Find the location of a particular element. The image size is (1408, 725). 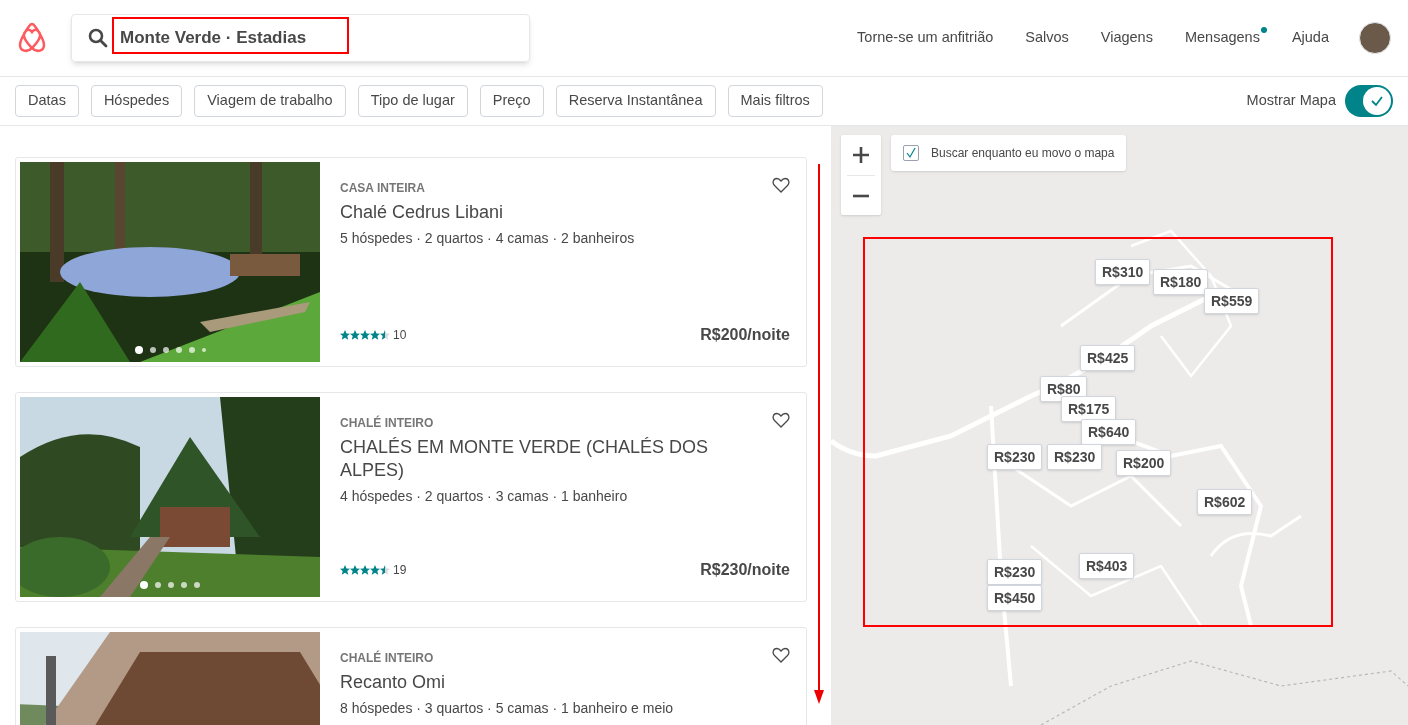

filter-button: Hóspedes is located at coordinates (136, 101).